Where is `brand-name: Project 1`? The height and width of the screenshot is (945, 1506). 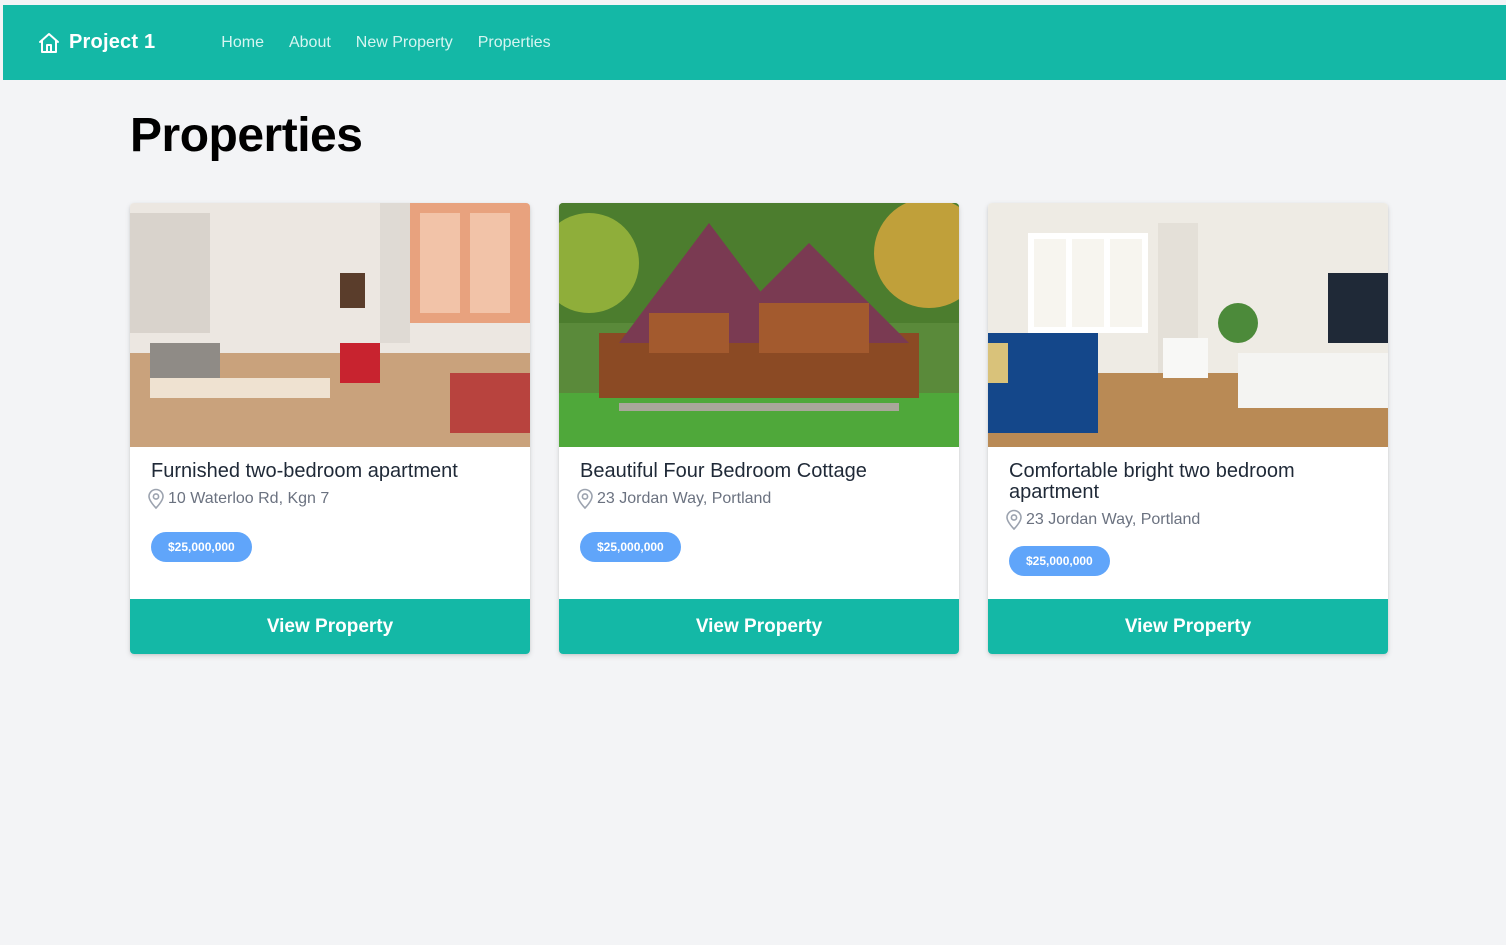
brand-name: Project 1 is located at coordinates (112, 42).